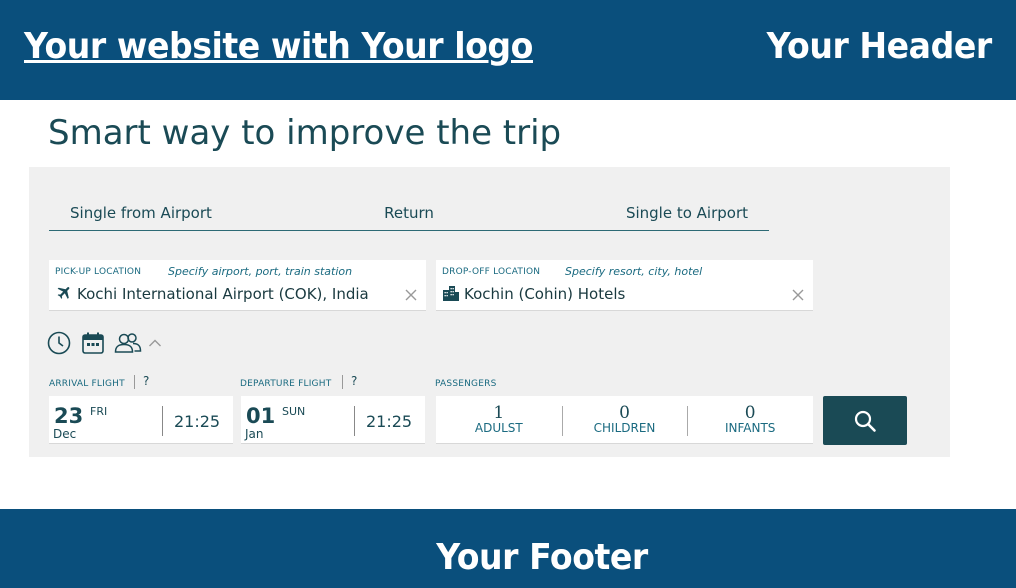 This screenshot has height=588, width=1016. I want to click on adults-selector: 1 ADULST, so click(499, 419).